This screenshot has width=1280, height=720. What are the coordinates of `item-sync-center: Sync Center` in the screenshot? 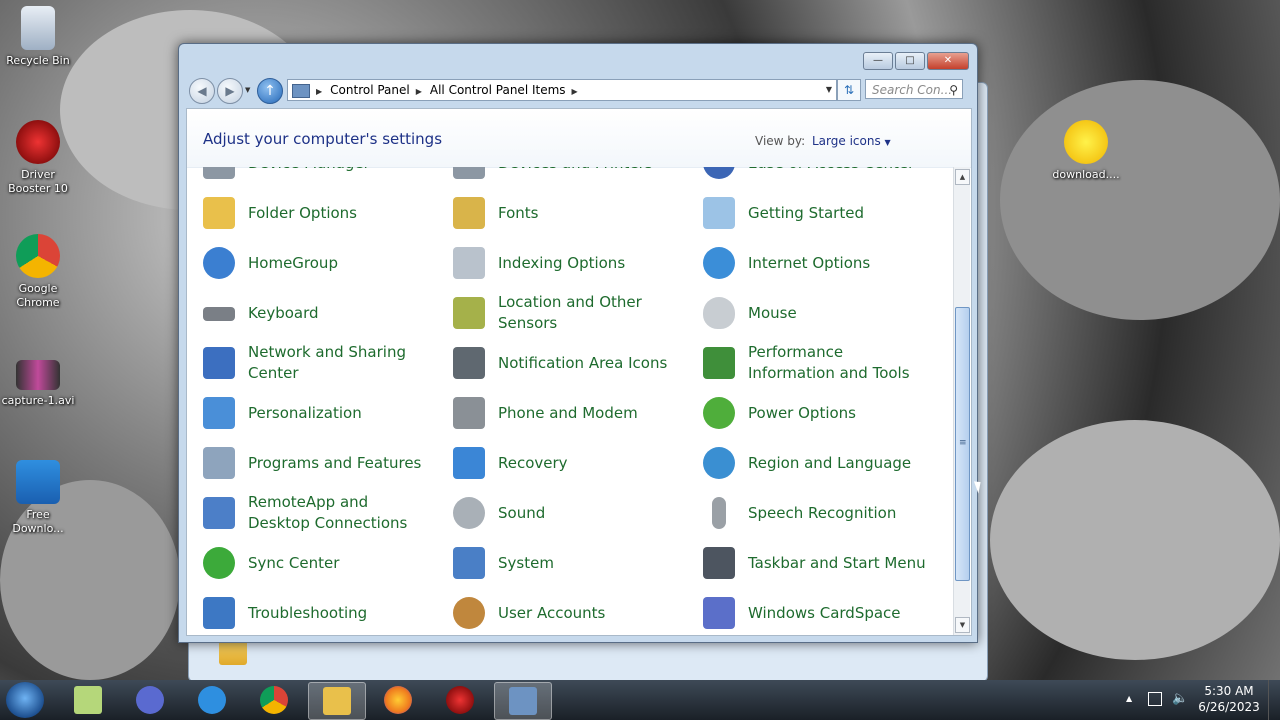 It's located at (307, 563).